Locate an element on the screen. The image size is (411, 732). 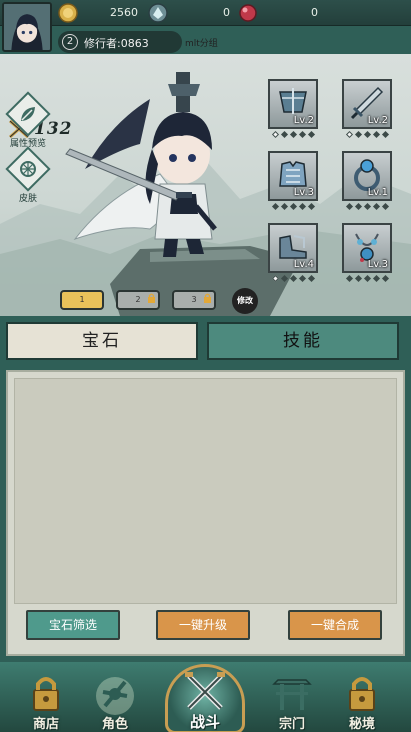
equip-slot-weapon: Lv.2 is located at coordinates (367, 104).